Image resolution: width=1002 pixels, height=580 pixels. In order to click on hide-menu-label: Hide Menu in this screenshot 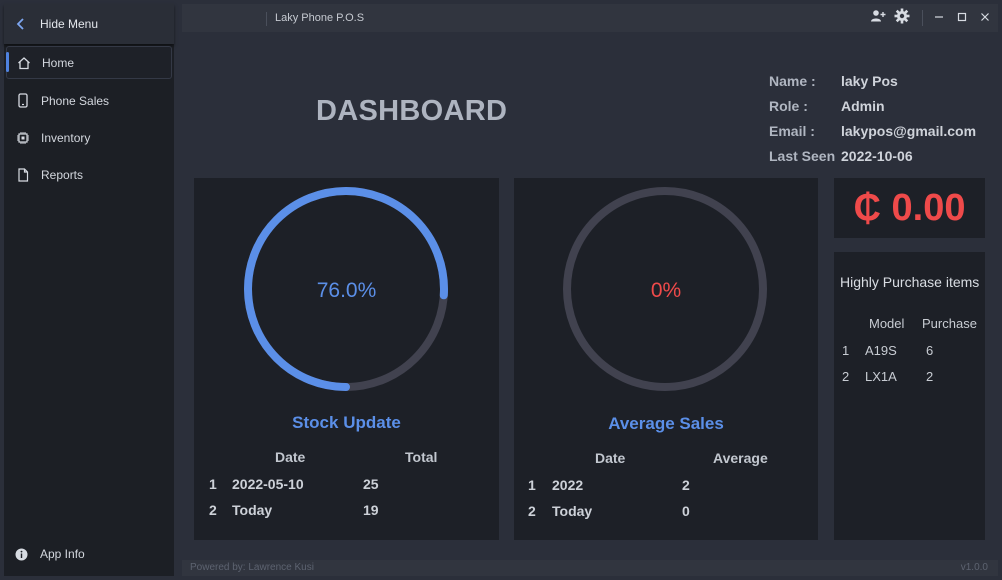, I will do `click(69, 24)`.